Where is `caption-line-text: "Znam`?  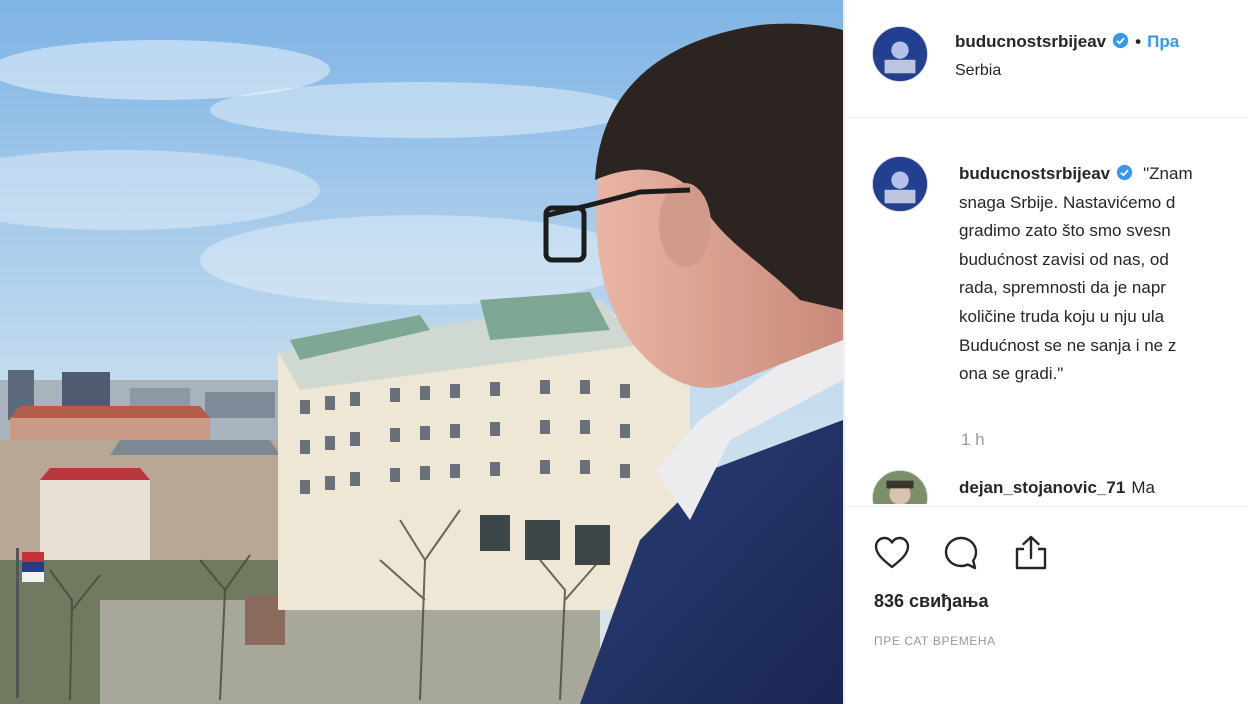
caption-line-text: "Znam is located at coordinates (1168, 173).